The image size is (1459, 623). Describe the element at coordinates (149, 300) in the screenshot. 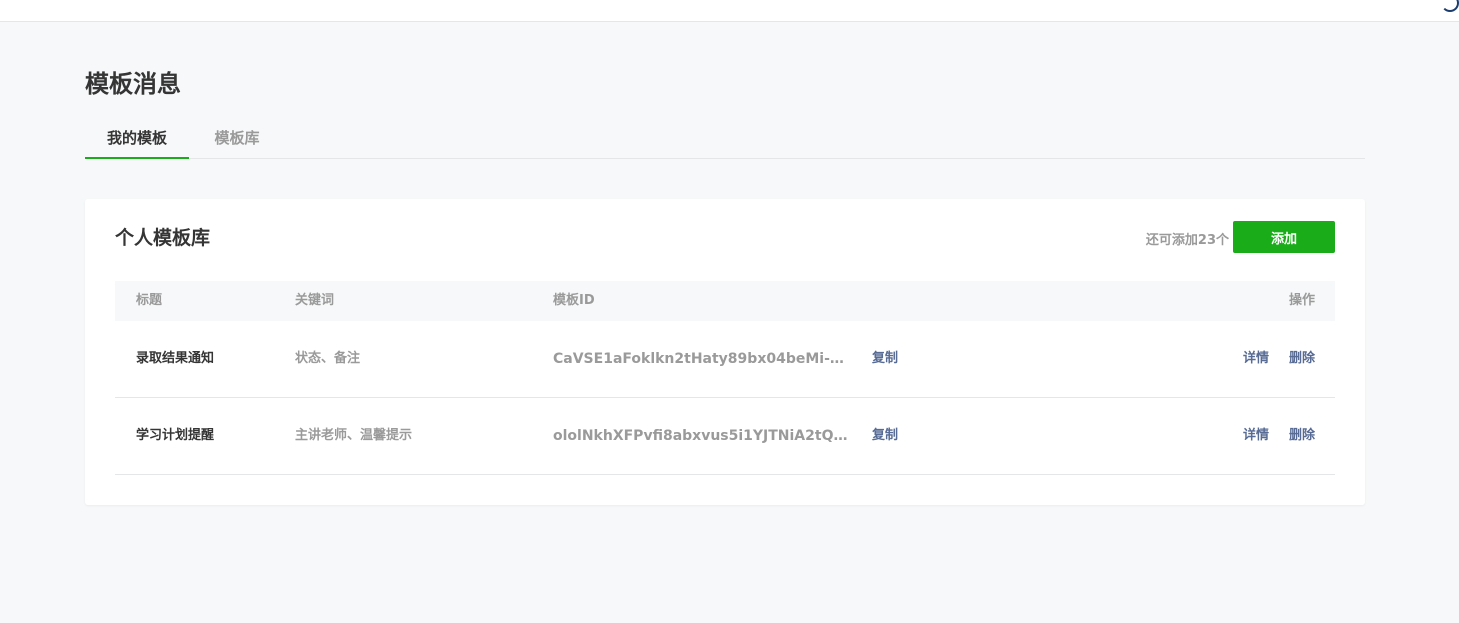

I see `header-title: 标题` at that location.